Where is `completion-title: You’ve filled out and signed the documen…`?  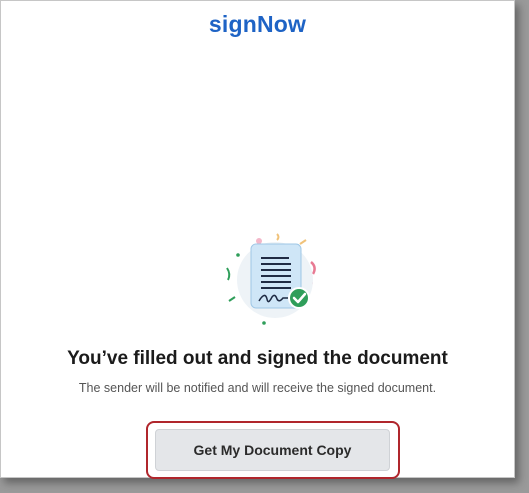 completion-title: You’ve filled out and signed the documen… is located at coordinates (257, 358).